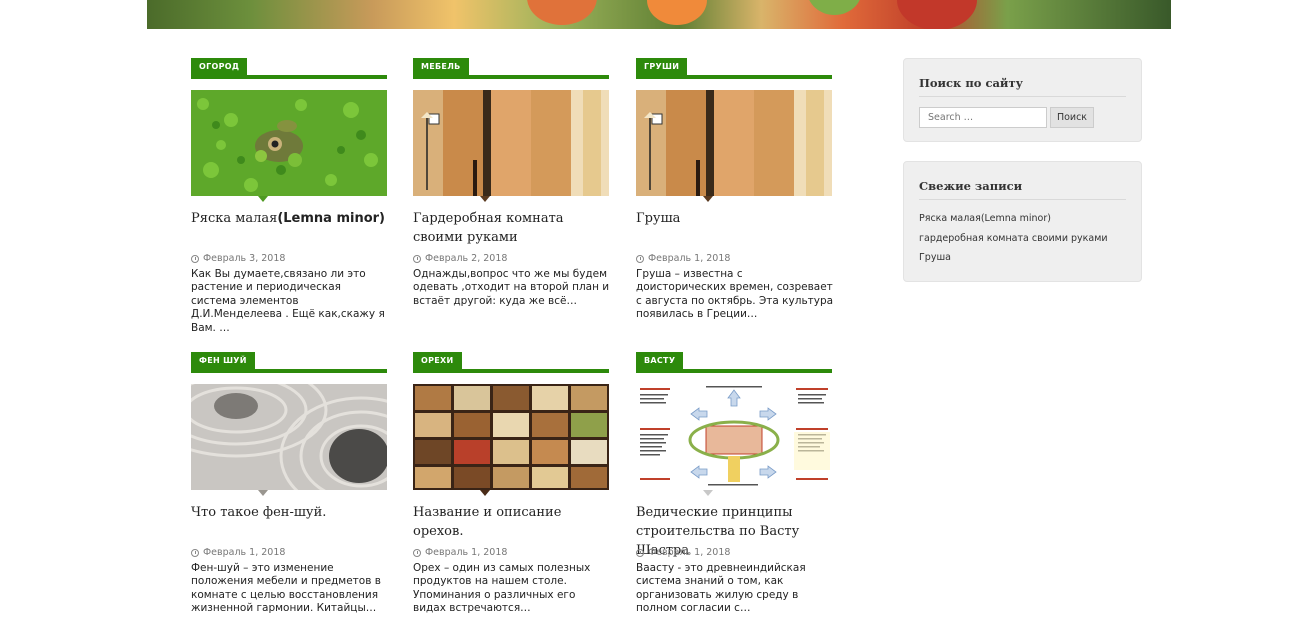  Describe the element at coordinates (1022, 181) in the screenshot. I see `recent-posts-title: Свежие записи` at that location.